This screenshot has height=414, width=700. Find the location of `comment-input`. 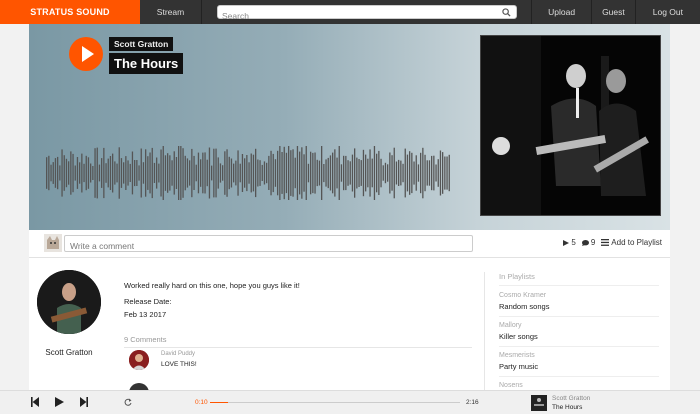

comment-input is located at coordinates (268, 246).